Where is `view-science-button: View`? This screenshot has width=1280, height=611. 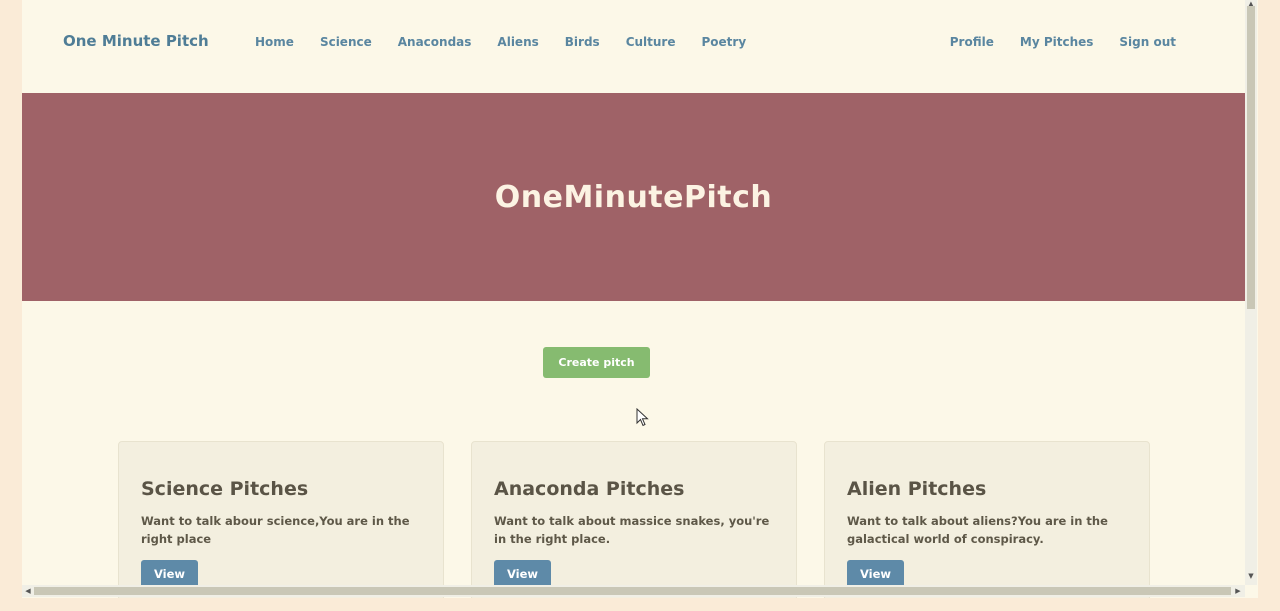 view-science-button: View is located at coordinates (169, 574).